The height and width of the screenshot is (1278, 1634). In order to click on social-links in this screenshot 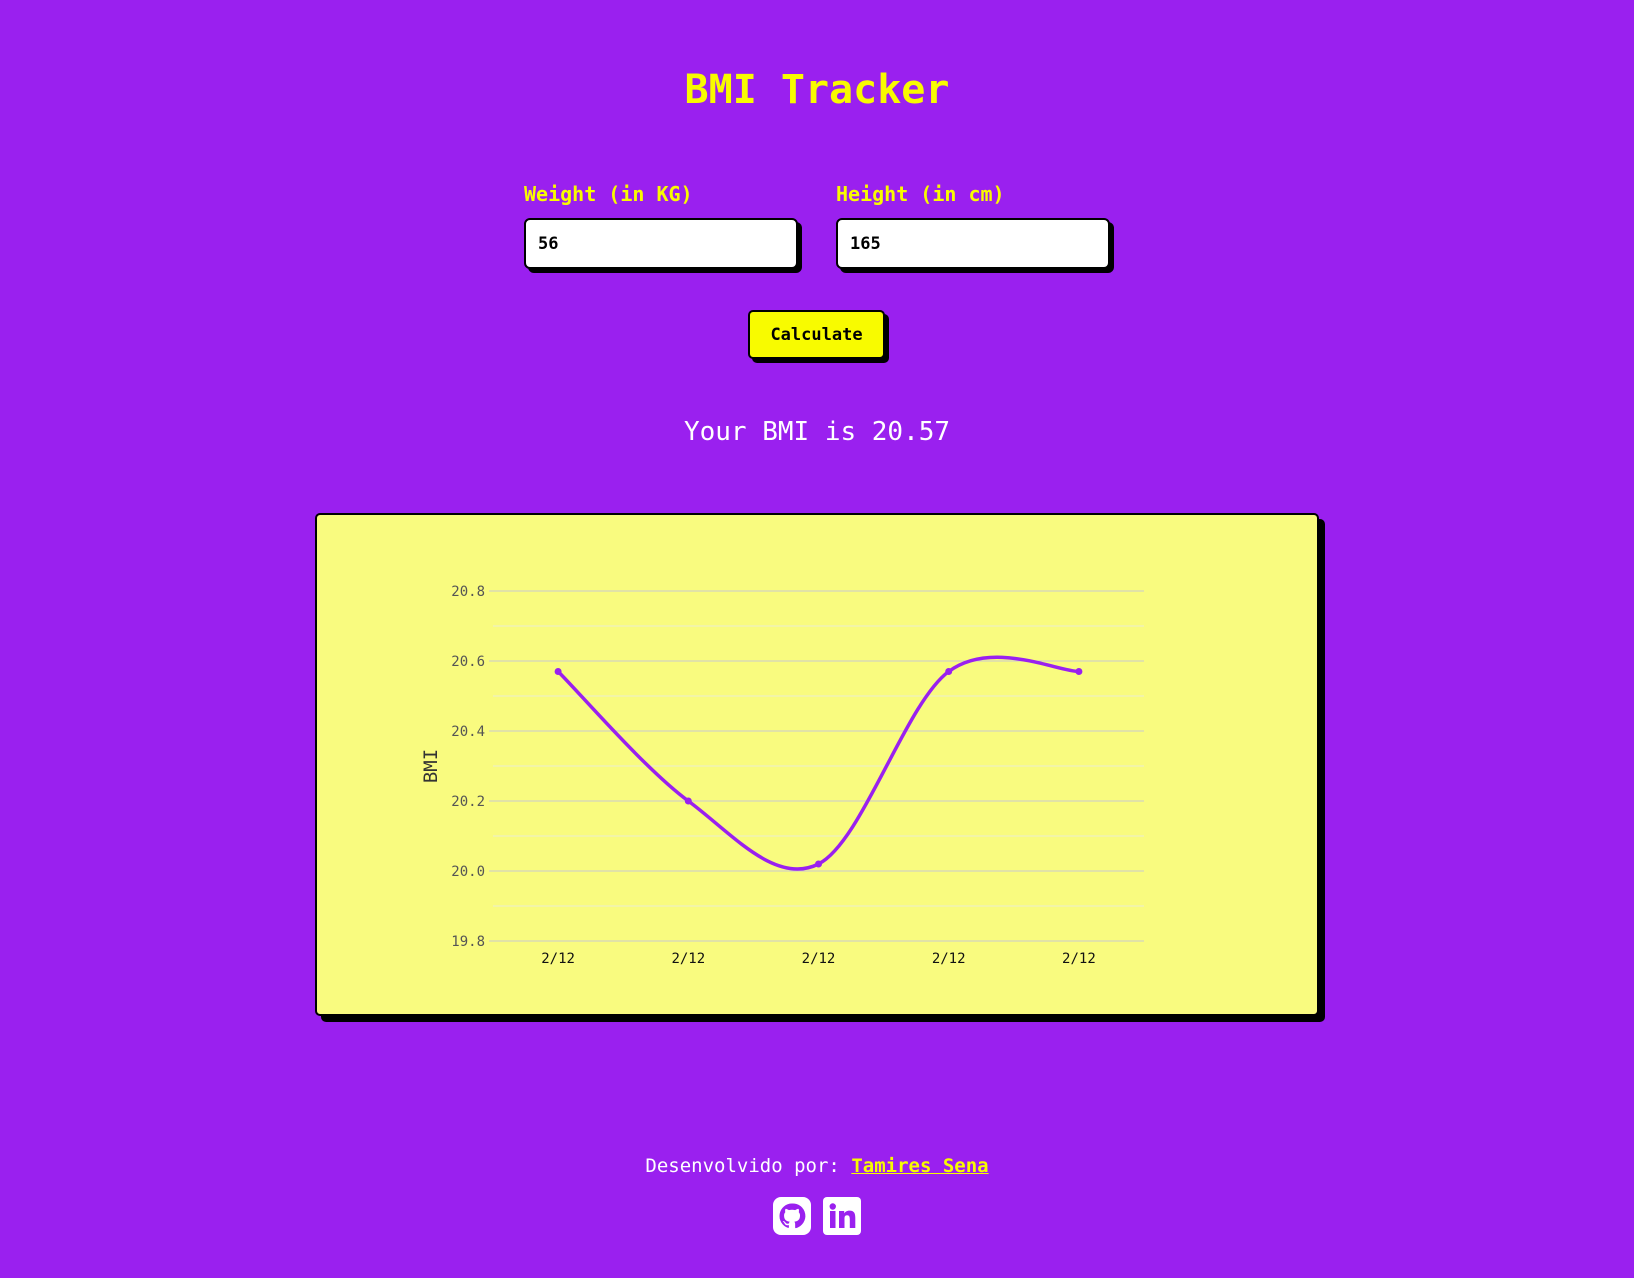, I will do `click(818, 1216)`.